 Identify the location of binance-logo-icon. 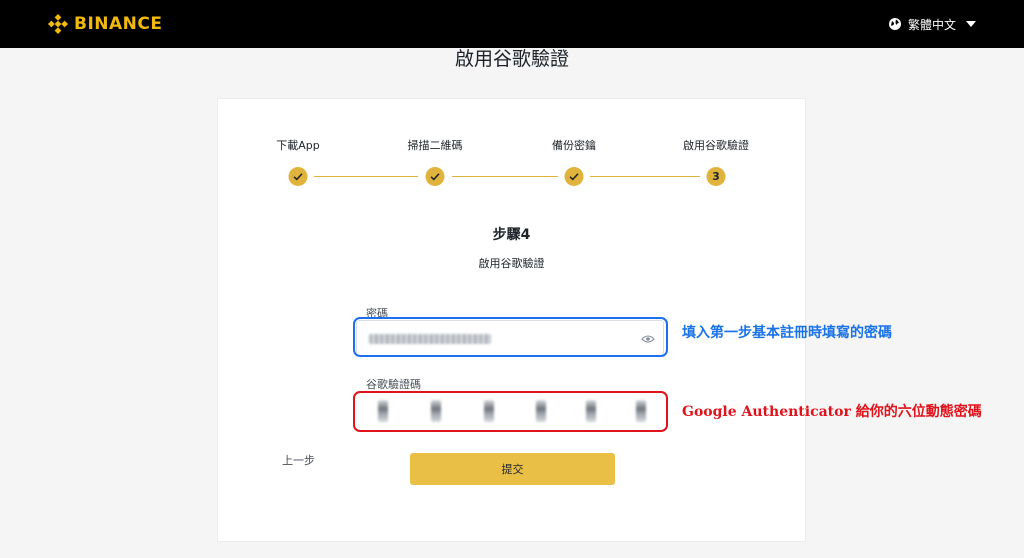
(58, 24).